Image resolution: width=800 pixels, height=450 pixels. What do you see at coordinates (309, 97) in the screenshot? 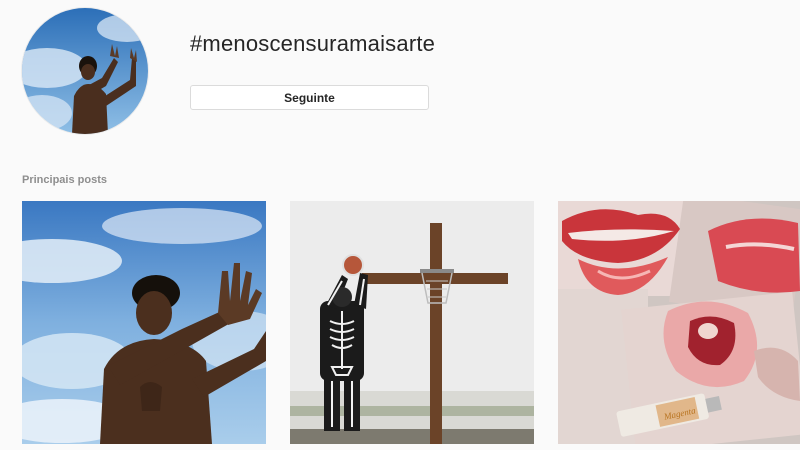
I see `following-button: Seguinte` at bounding box center [309, 97].